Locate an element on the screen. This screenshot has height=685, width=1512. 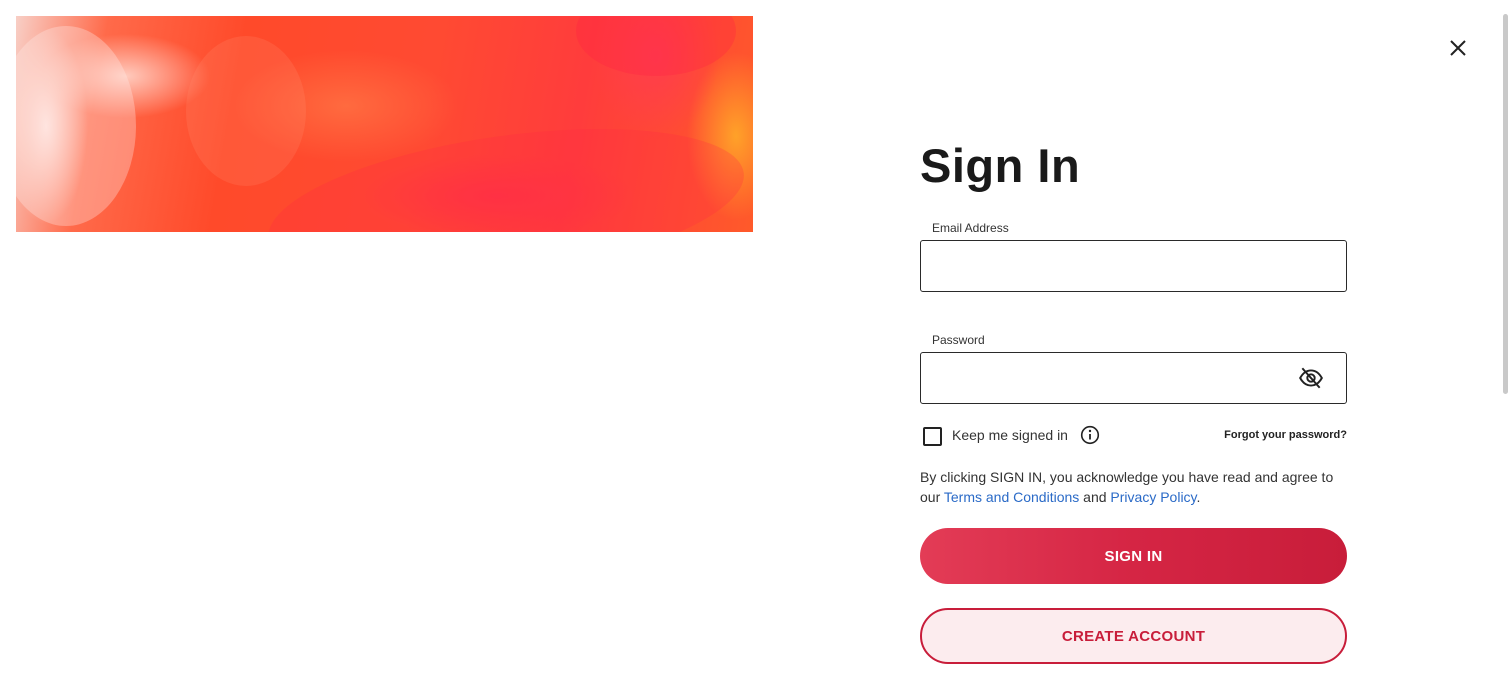
info-icon is located at coordinates (1090, 435).